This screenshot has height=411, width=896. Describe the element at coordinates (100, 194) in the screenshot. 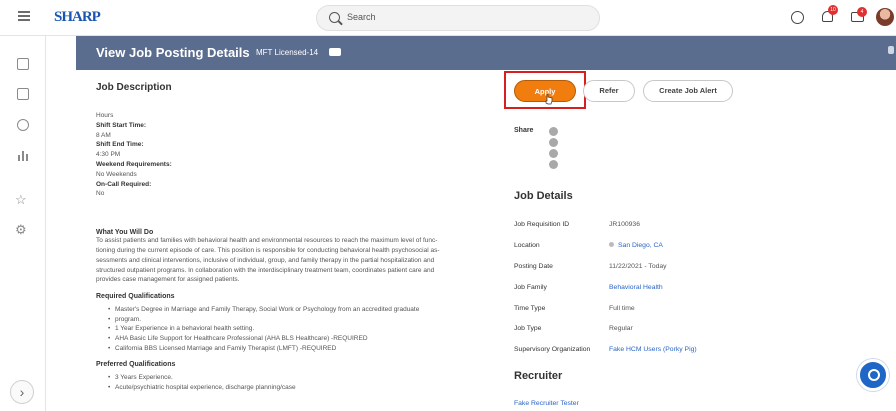

I see `oncall-value: No` at that location.